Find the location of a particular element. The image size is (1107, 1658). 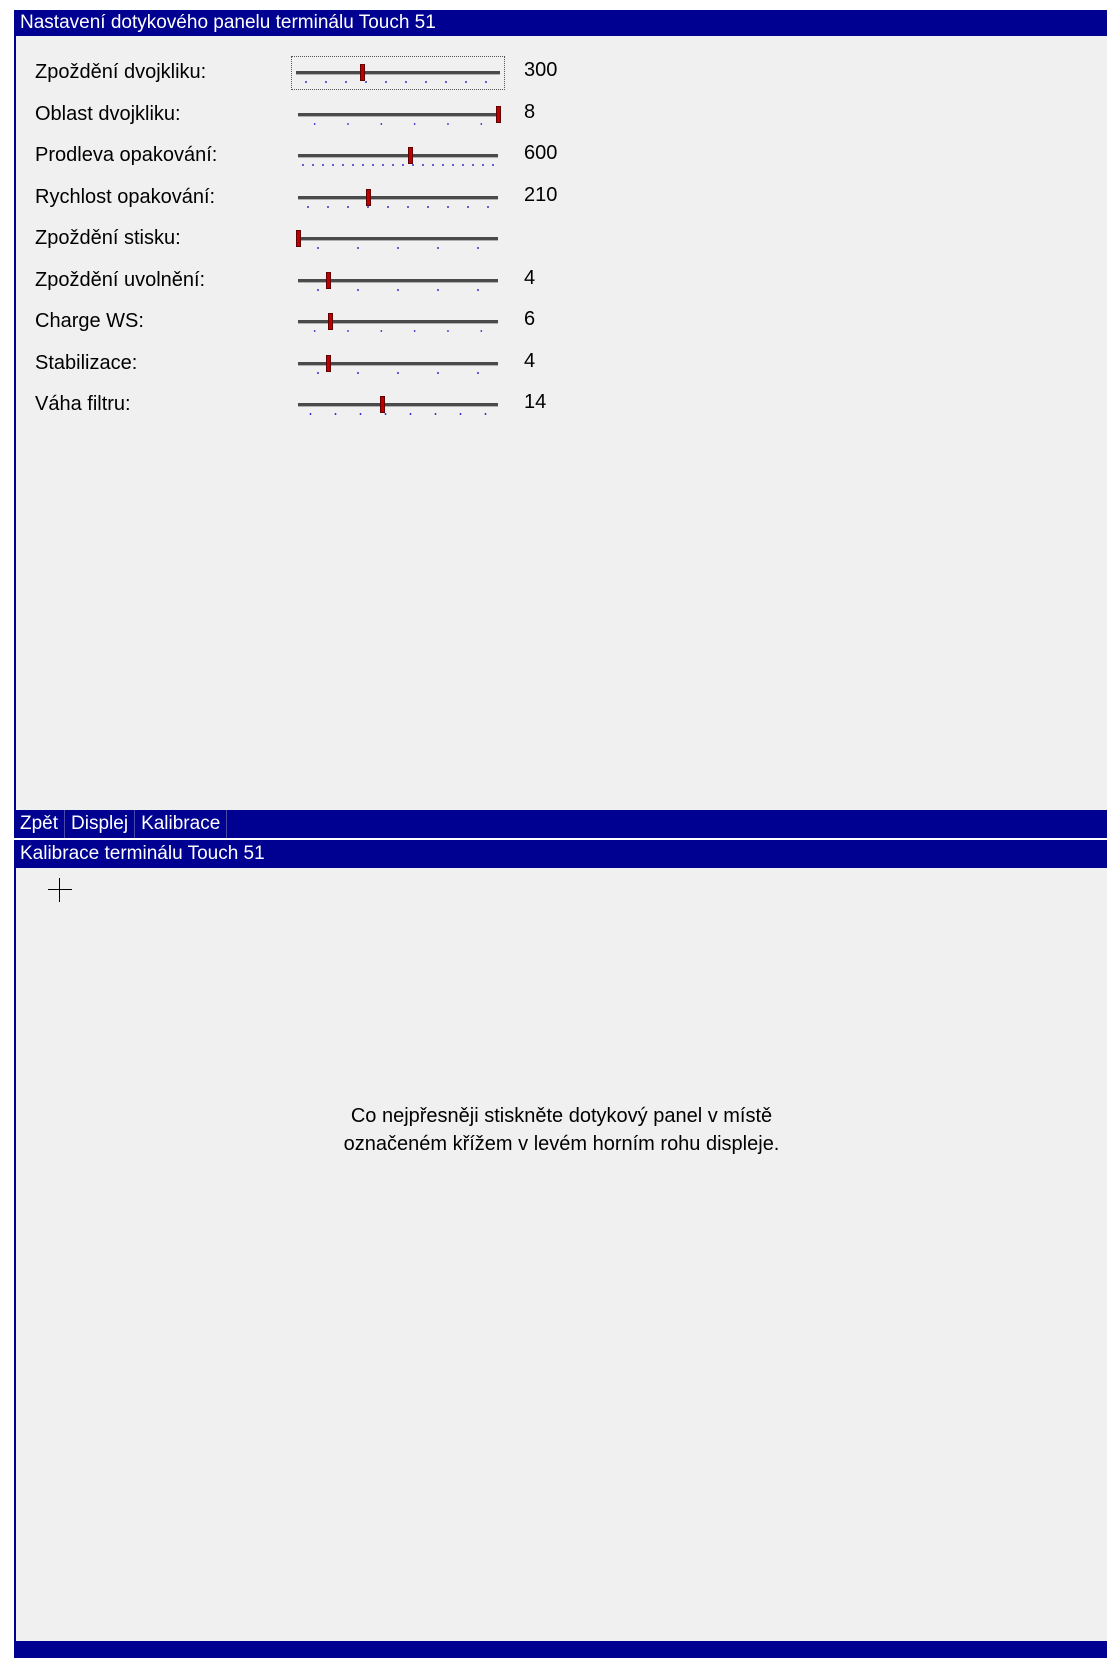

setting-value: 14 is located at coordinates (535, 402).